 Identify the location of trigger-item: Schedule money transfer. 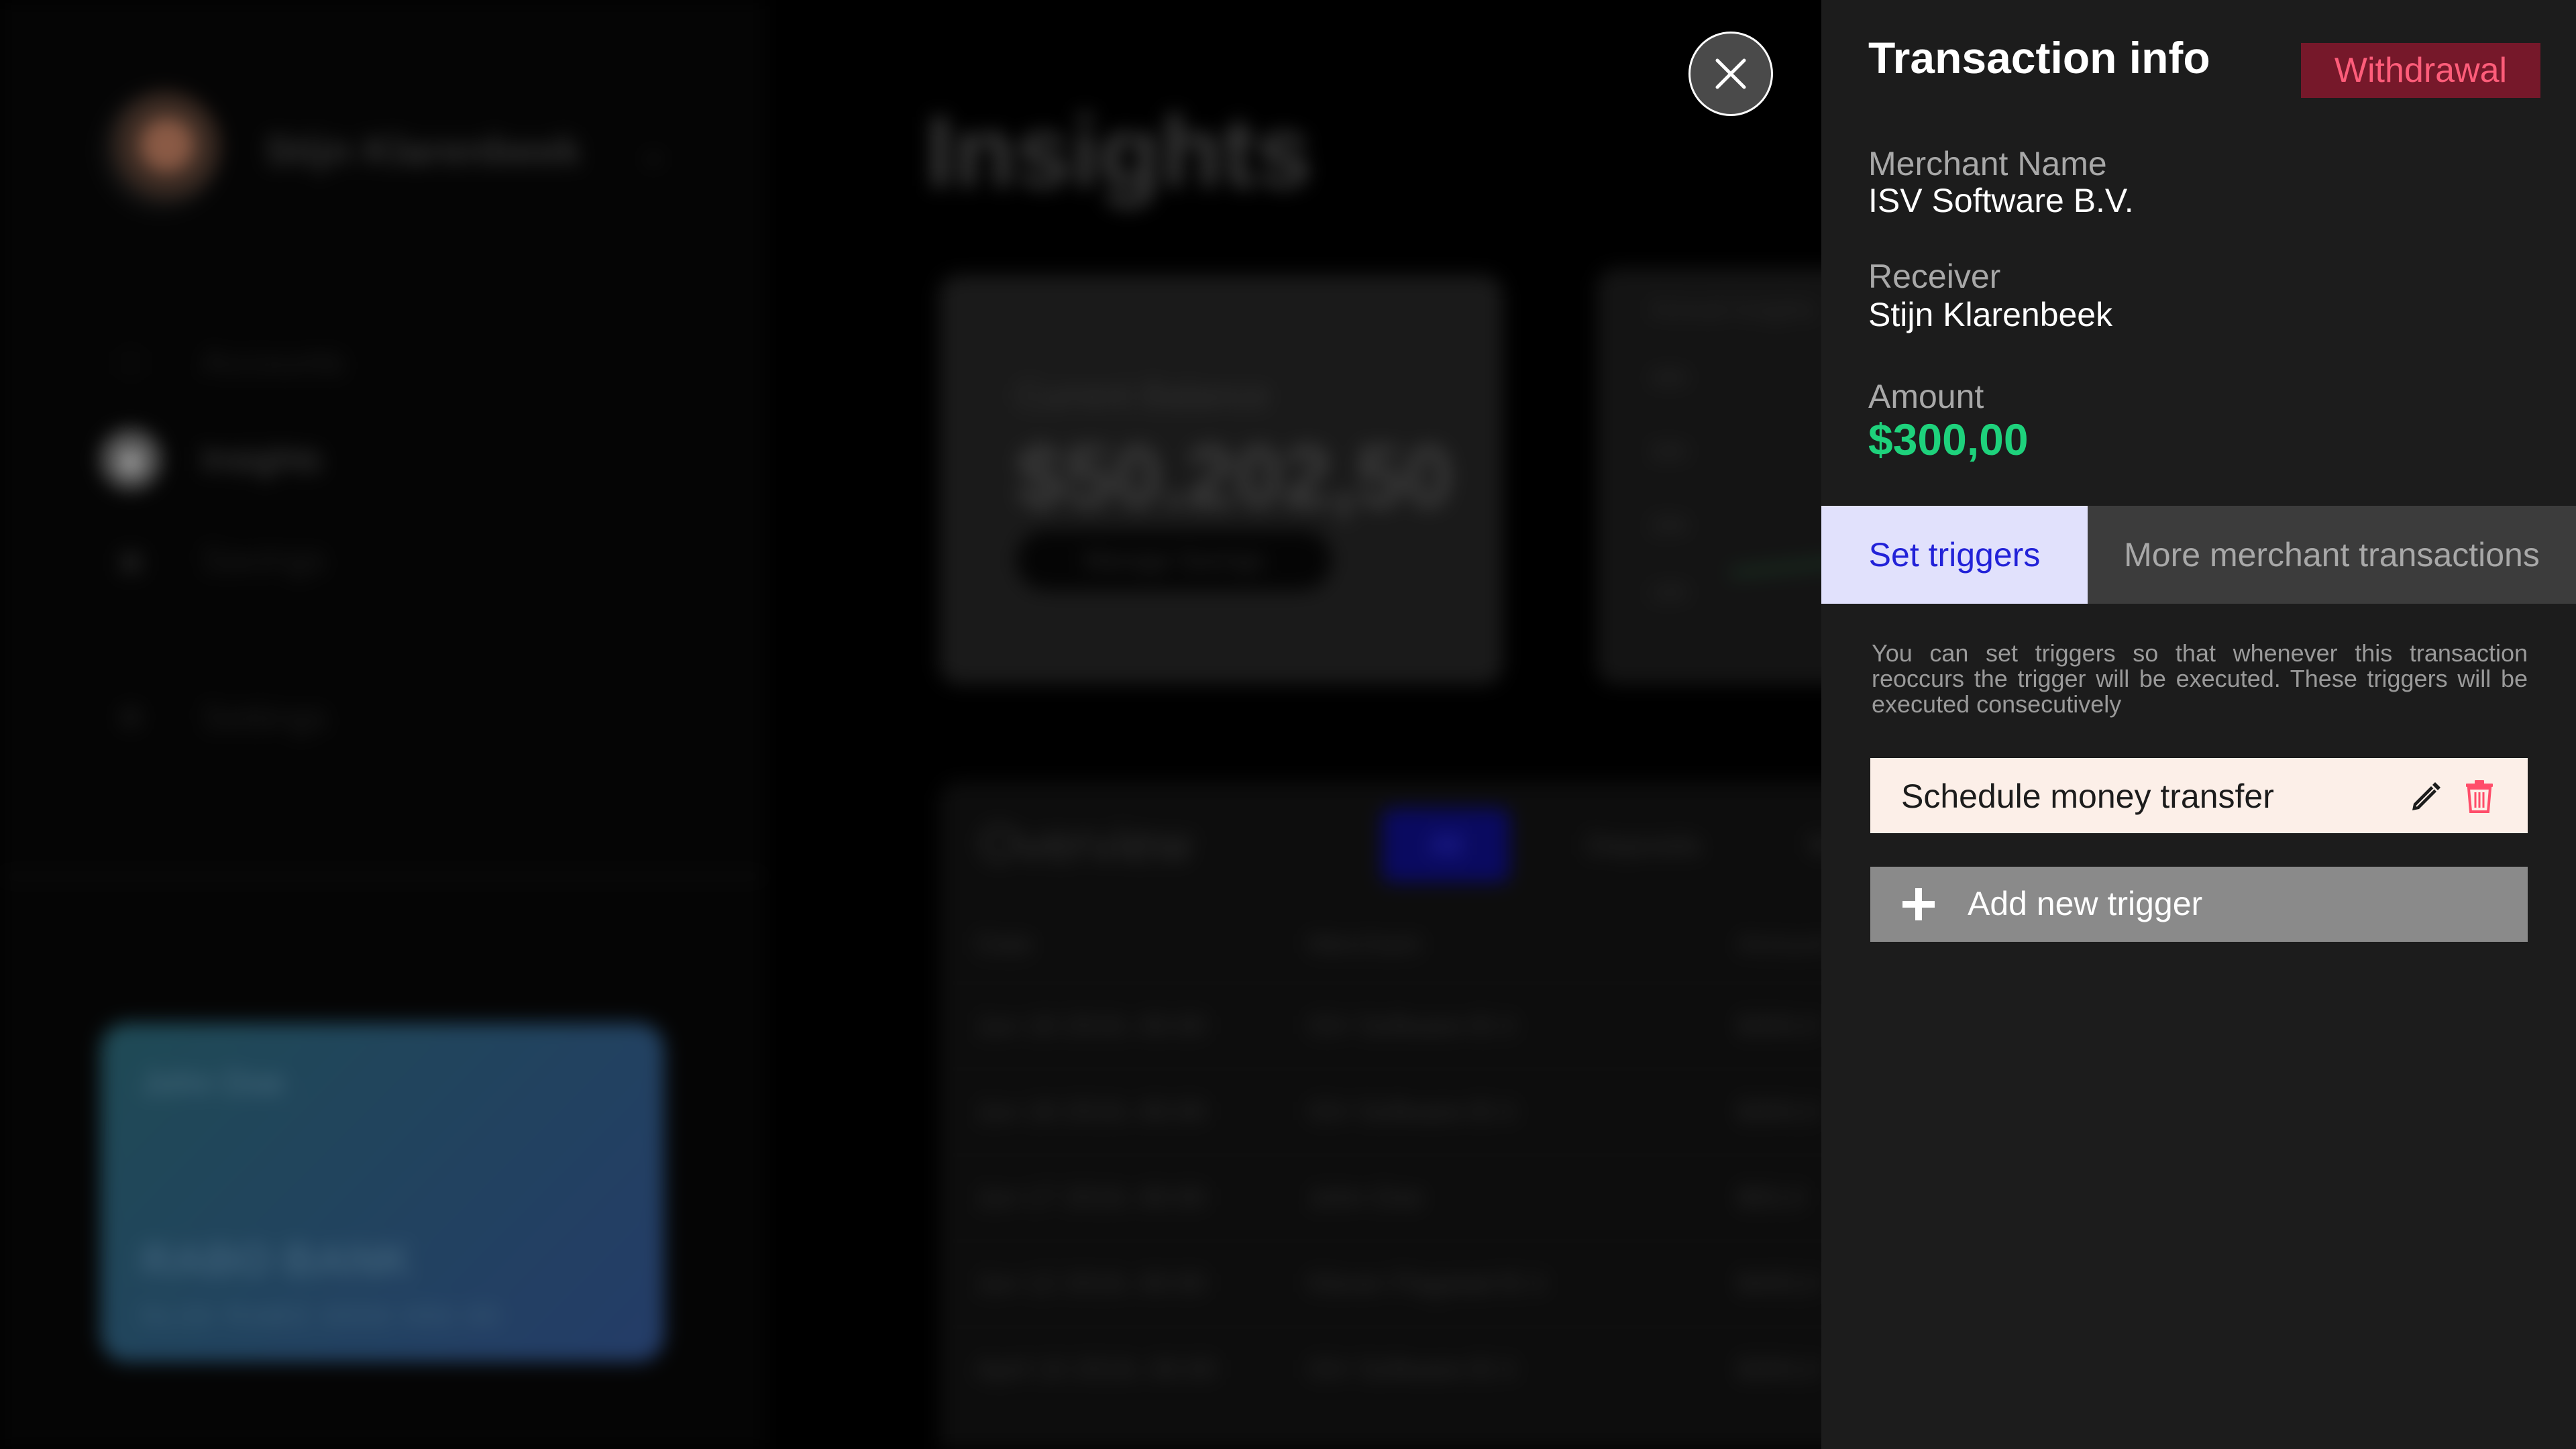
(2199, 795).